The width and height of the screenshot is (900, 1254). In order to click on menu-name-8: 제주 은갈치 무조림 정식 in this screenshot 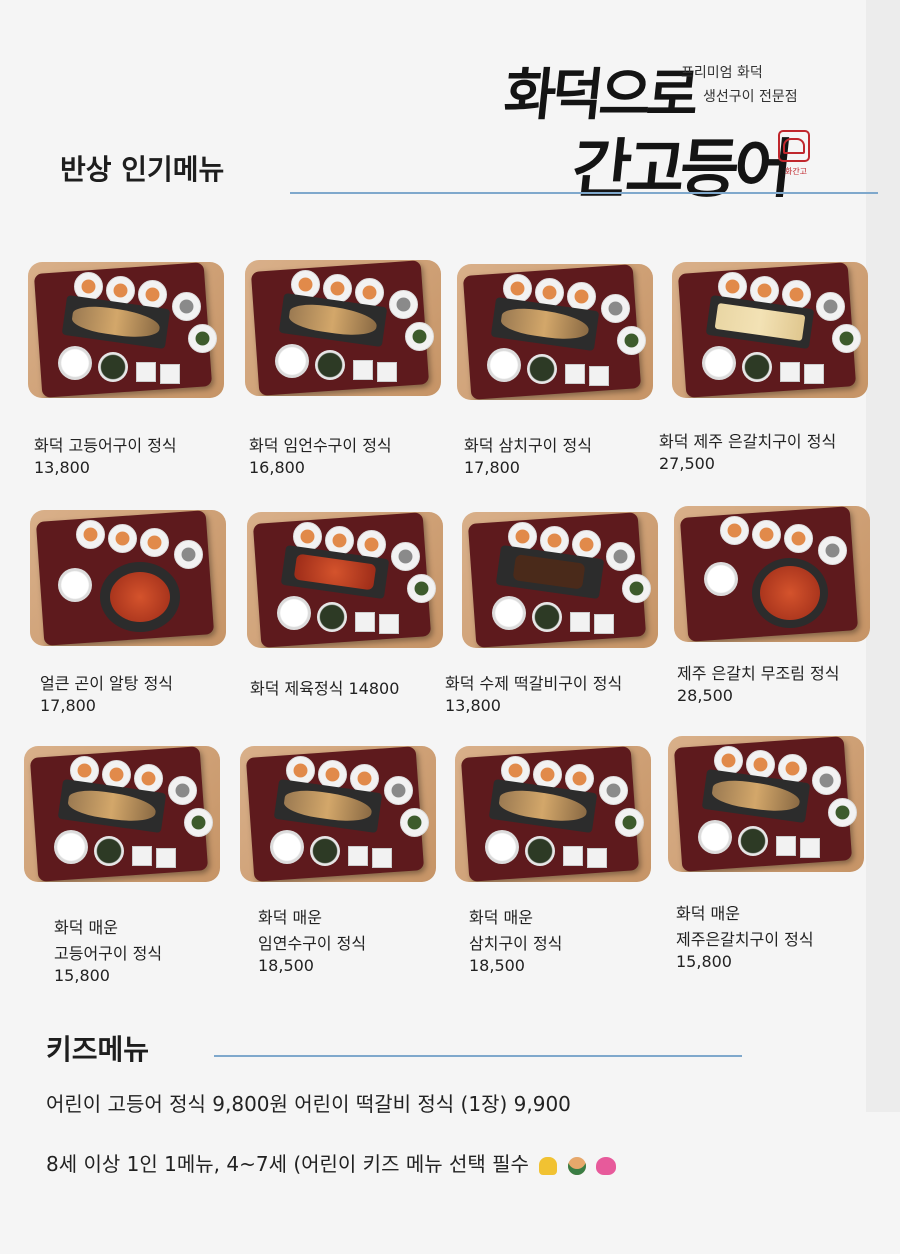, I will do `click(758, 673)`.